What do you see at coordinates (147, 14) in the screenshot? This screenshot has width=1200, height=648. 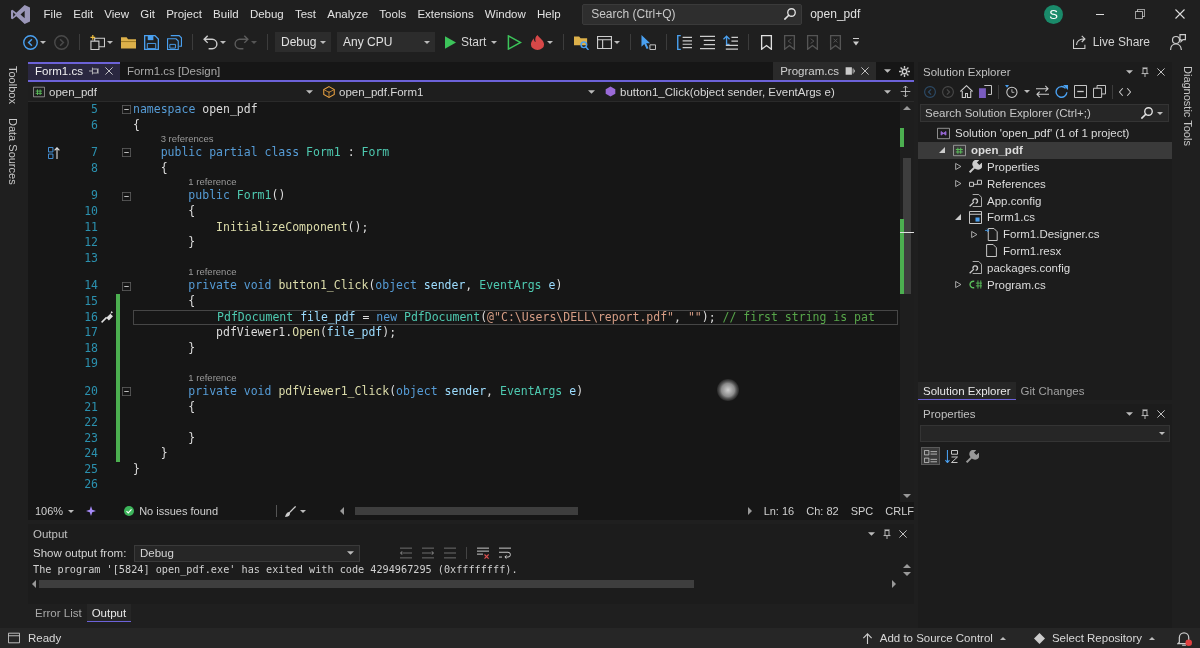 I see `menu-item: Git` at bounding box center [147, 14].